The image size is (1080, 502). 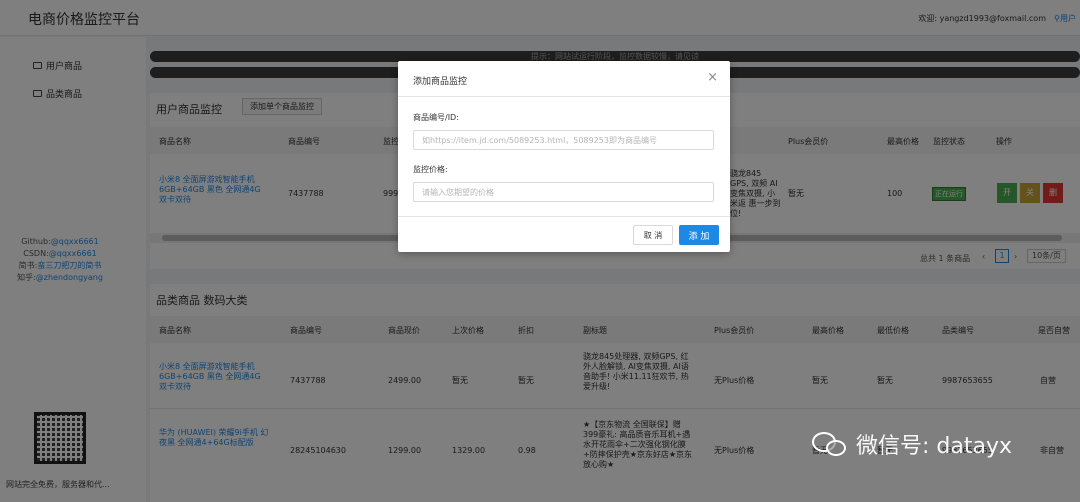 I want to click on wechat-icon, so click(x=830, y=444).